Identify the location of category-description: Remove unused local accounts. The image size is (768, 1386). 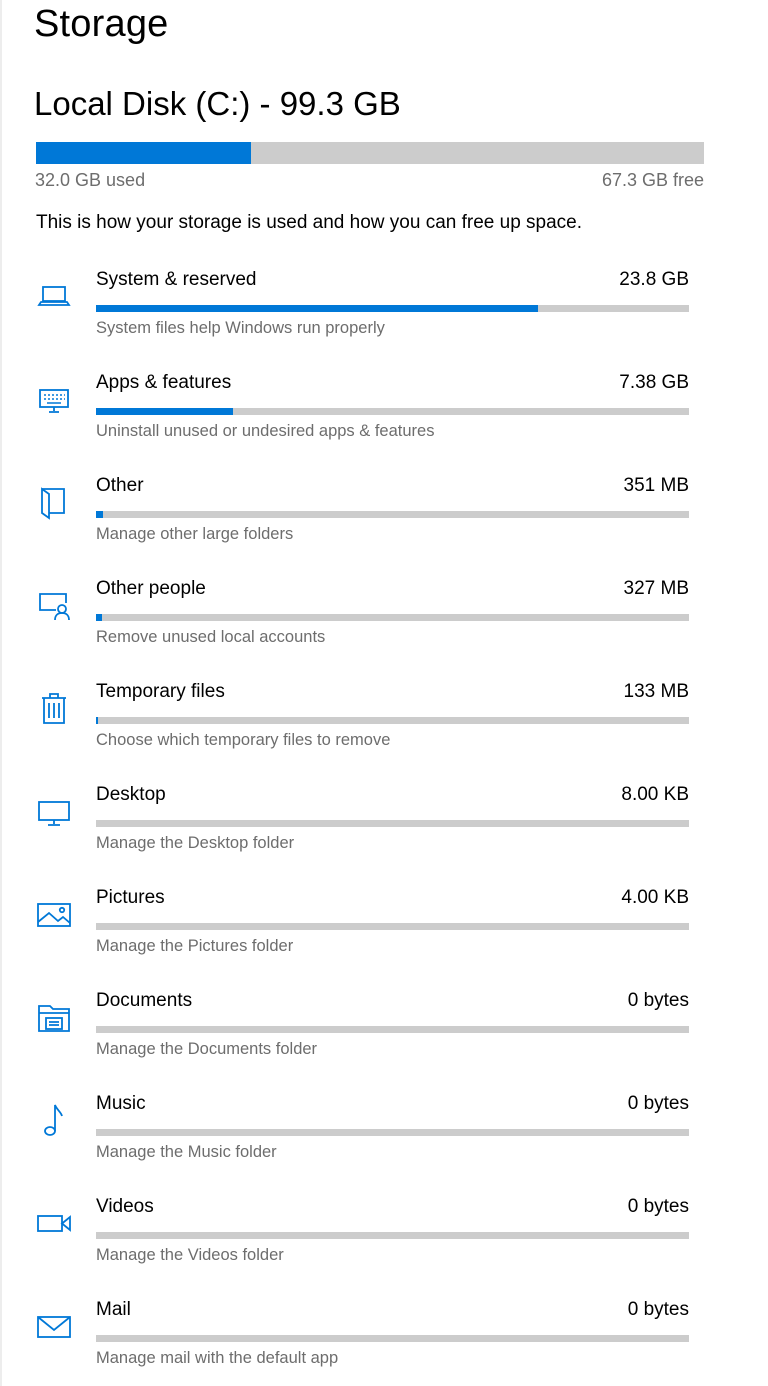
(211, 637).